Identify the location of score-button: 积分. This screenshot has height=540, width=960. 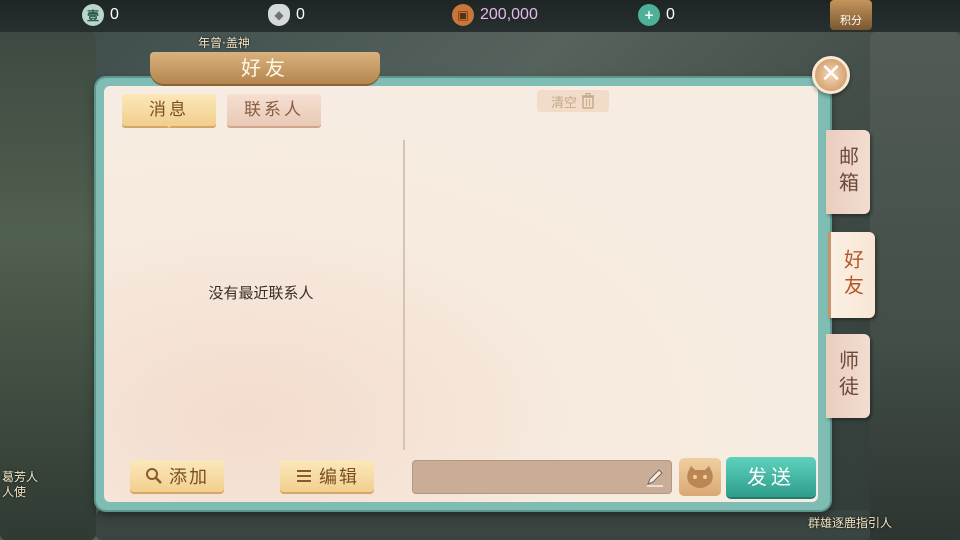
(851, 15).